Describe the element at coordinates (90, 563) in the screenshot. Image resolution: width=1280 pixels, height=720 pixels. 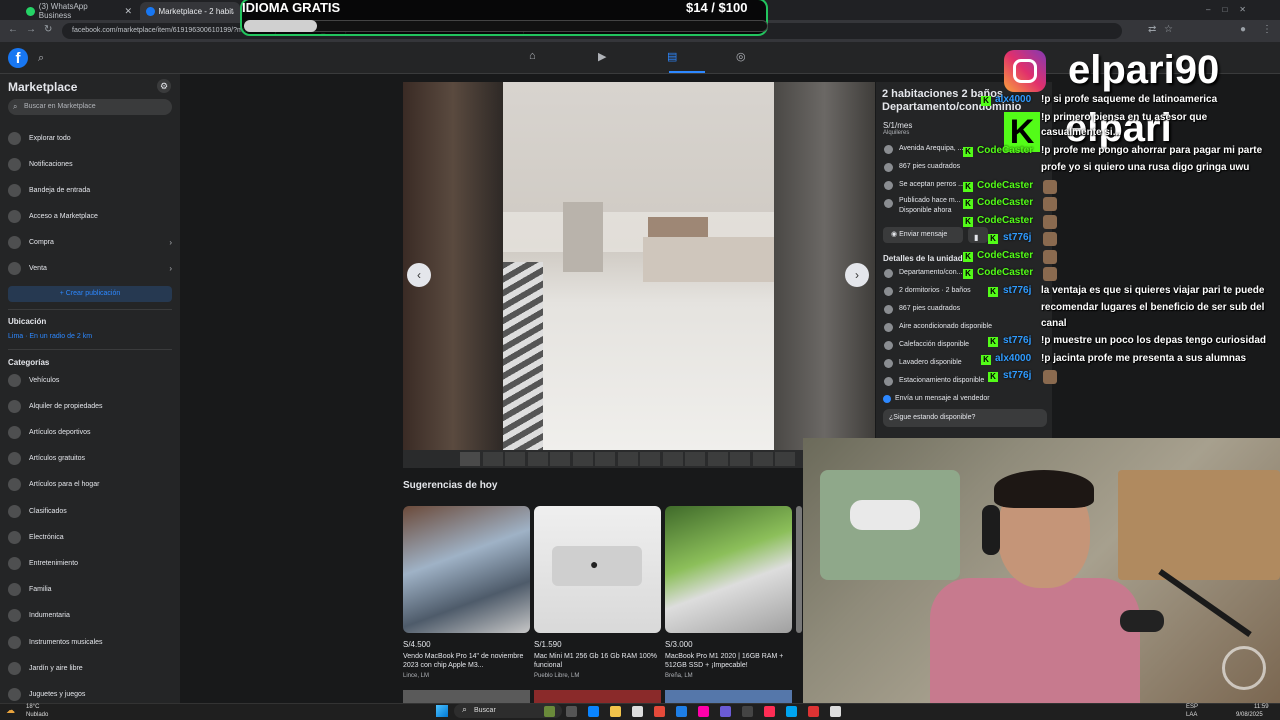
I see `sidebar-category-item: Entretenimiento` at that location.